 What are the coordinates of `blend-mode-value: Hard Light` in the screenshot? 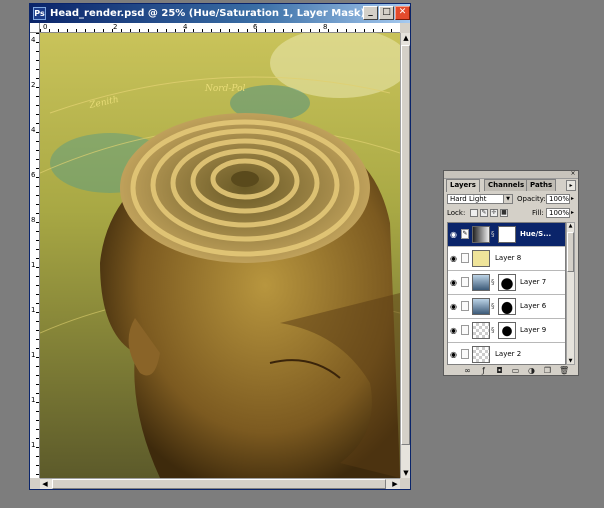 It's located at (468, 199).